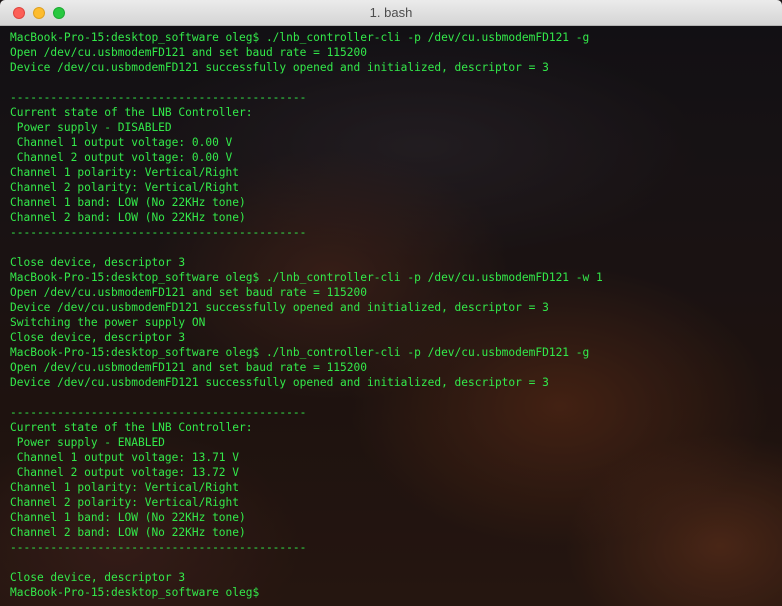 The image size is (782, 606). I want to click on terminal-line: MacBook-Pro-15:desktop_software oleg$, so click(135, 592).